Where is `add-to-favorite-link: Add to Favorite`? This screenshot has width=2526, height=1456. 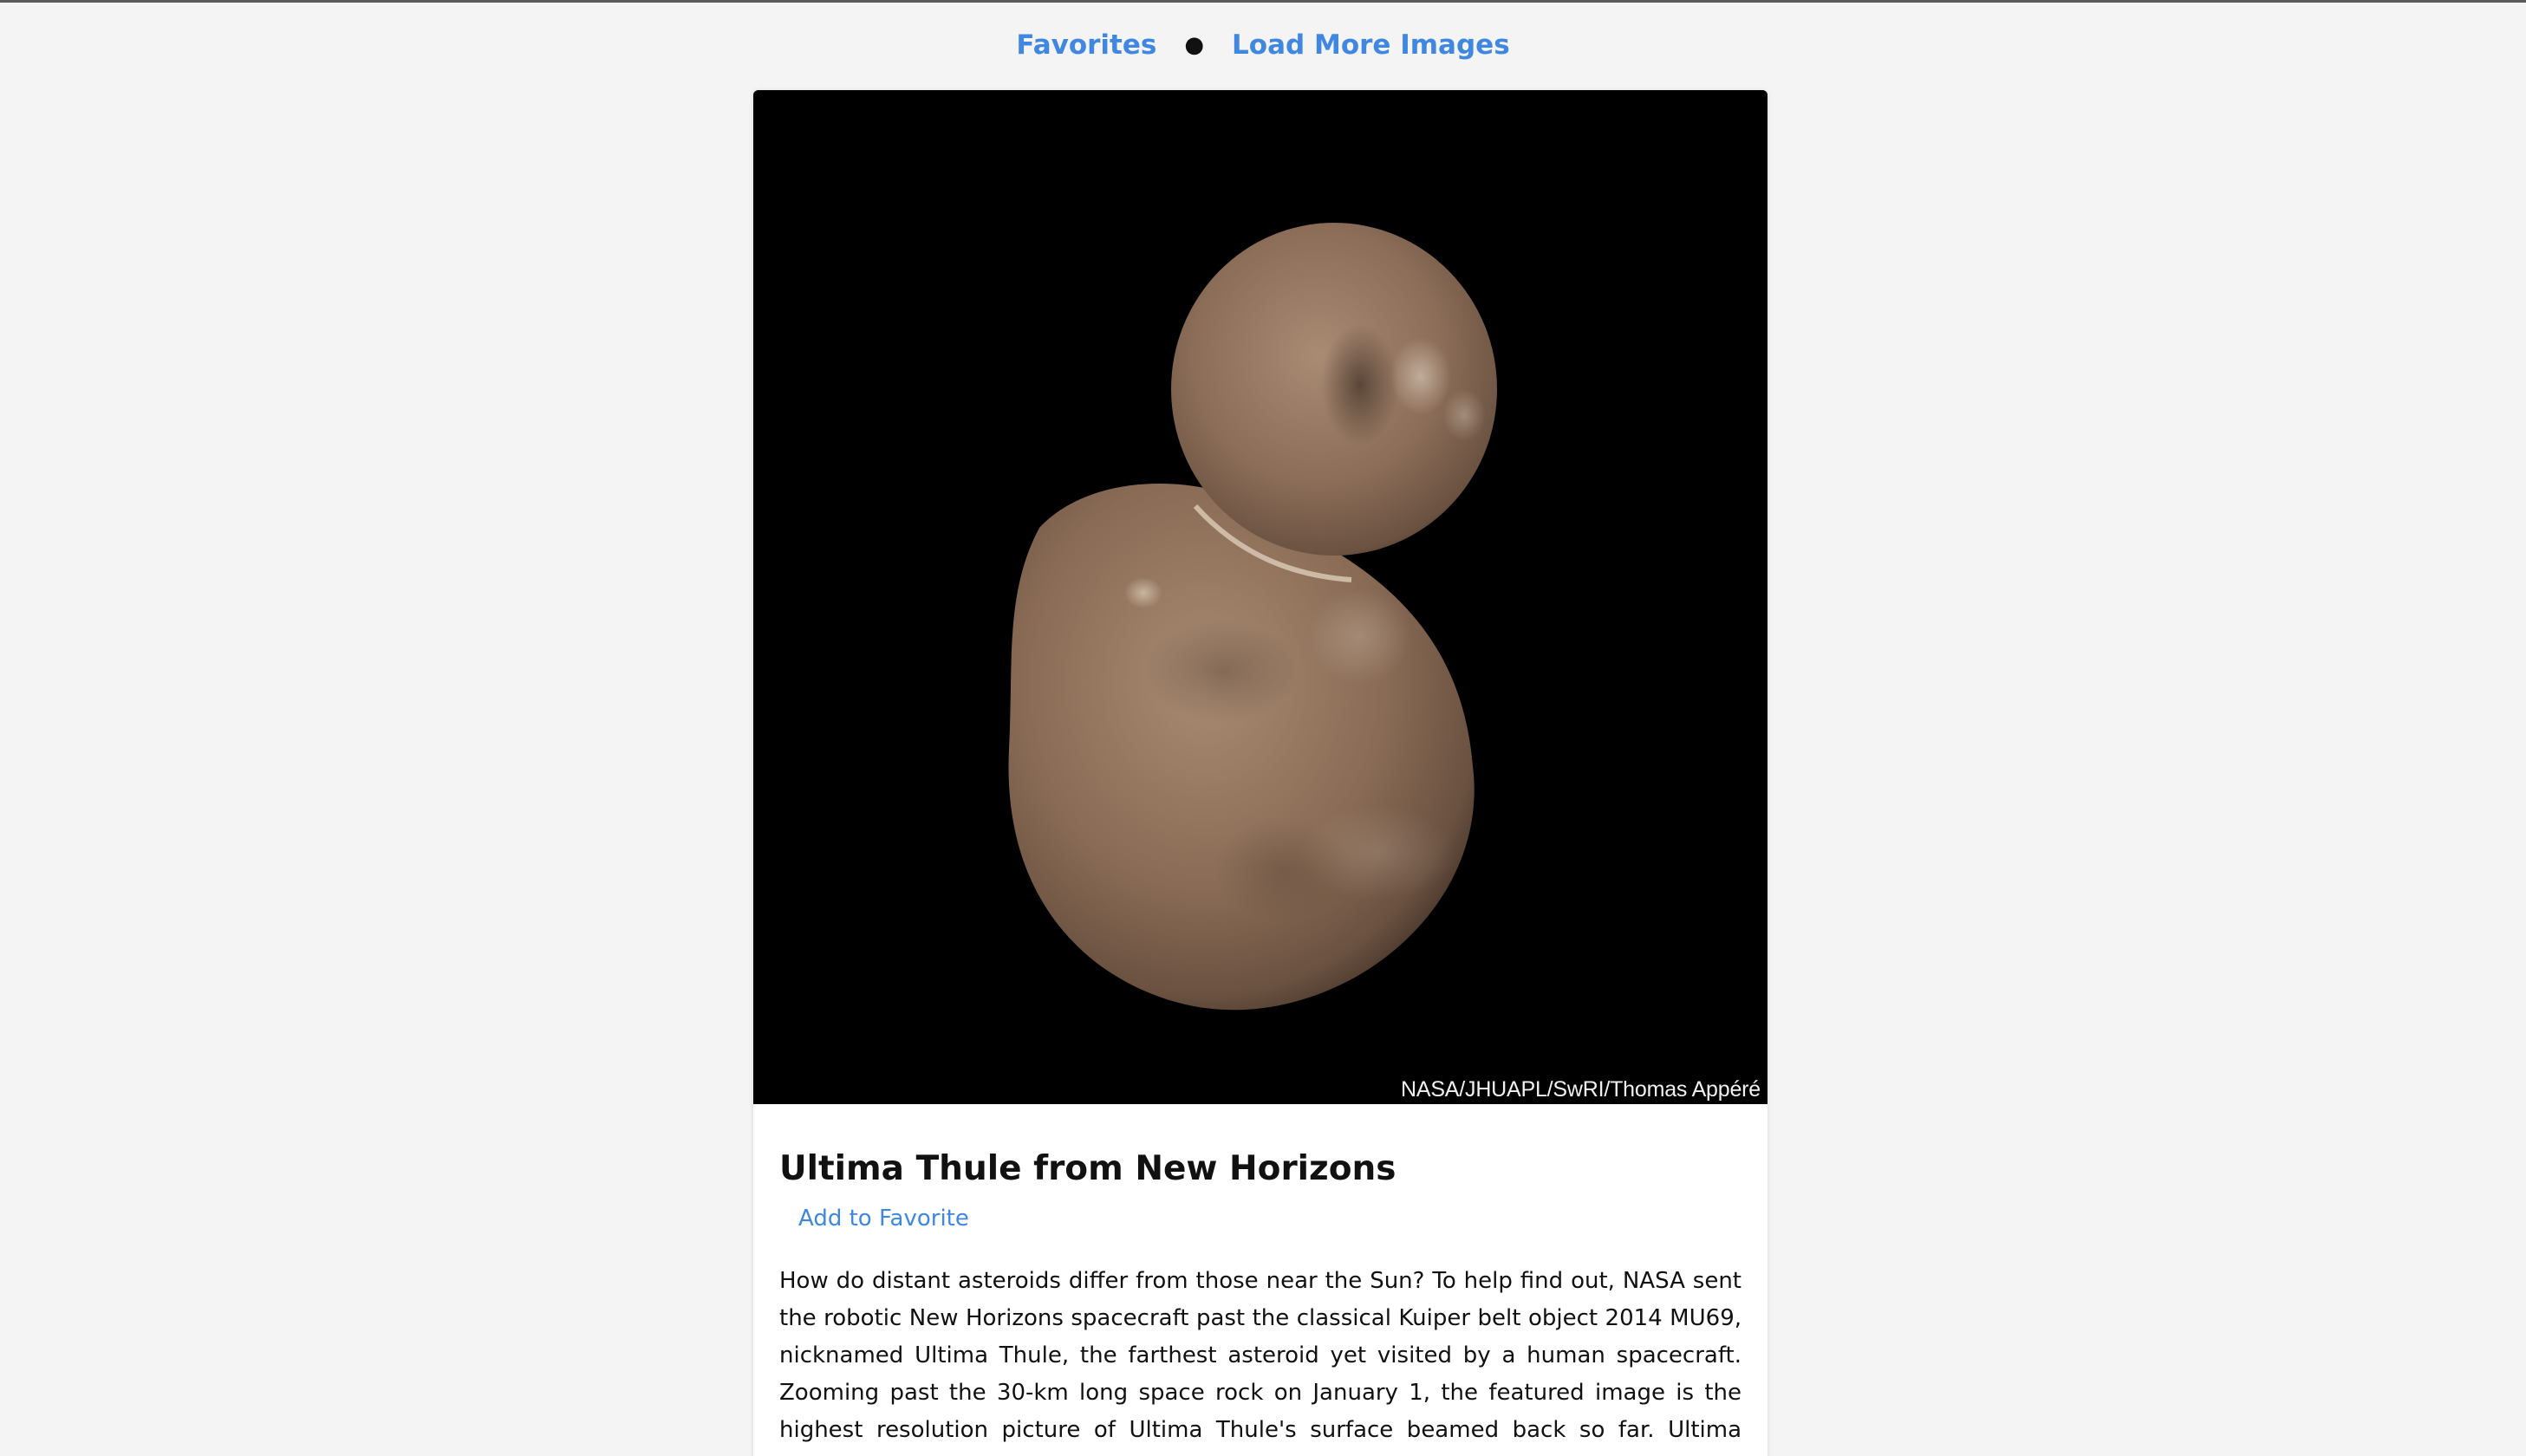
add-to-favorite-link: Add to Favorite is located at coordinates (883, 1219).